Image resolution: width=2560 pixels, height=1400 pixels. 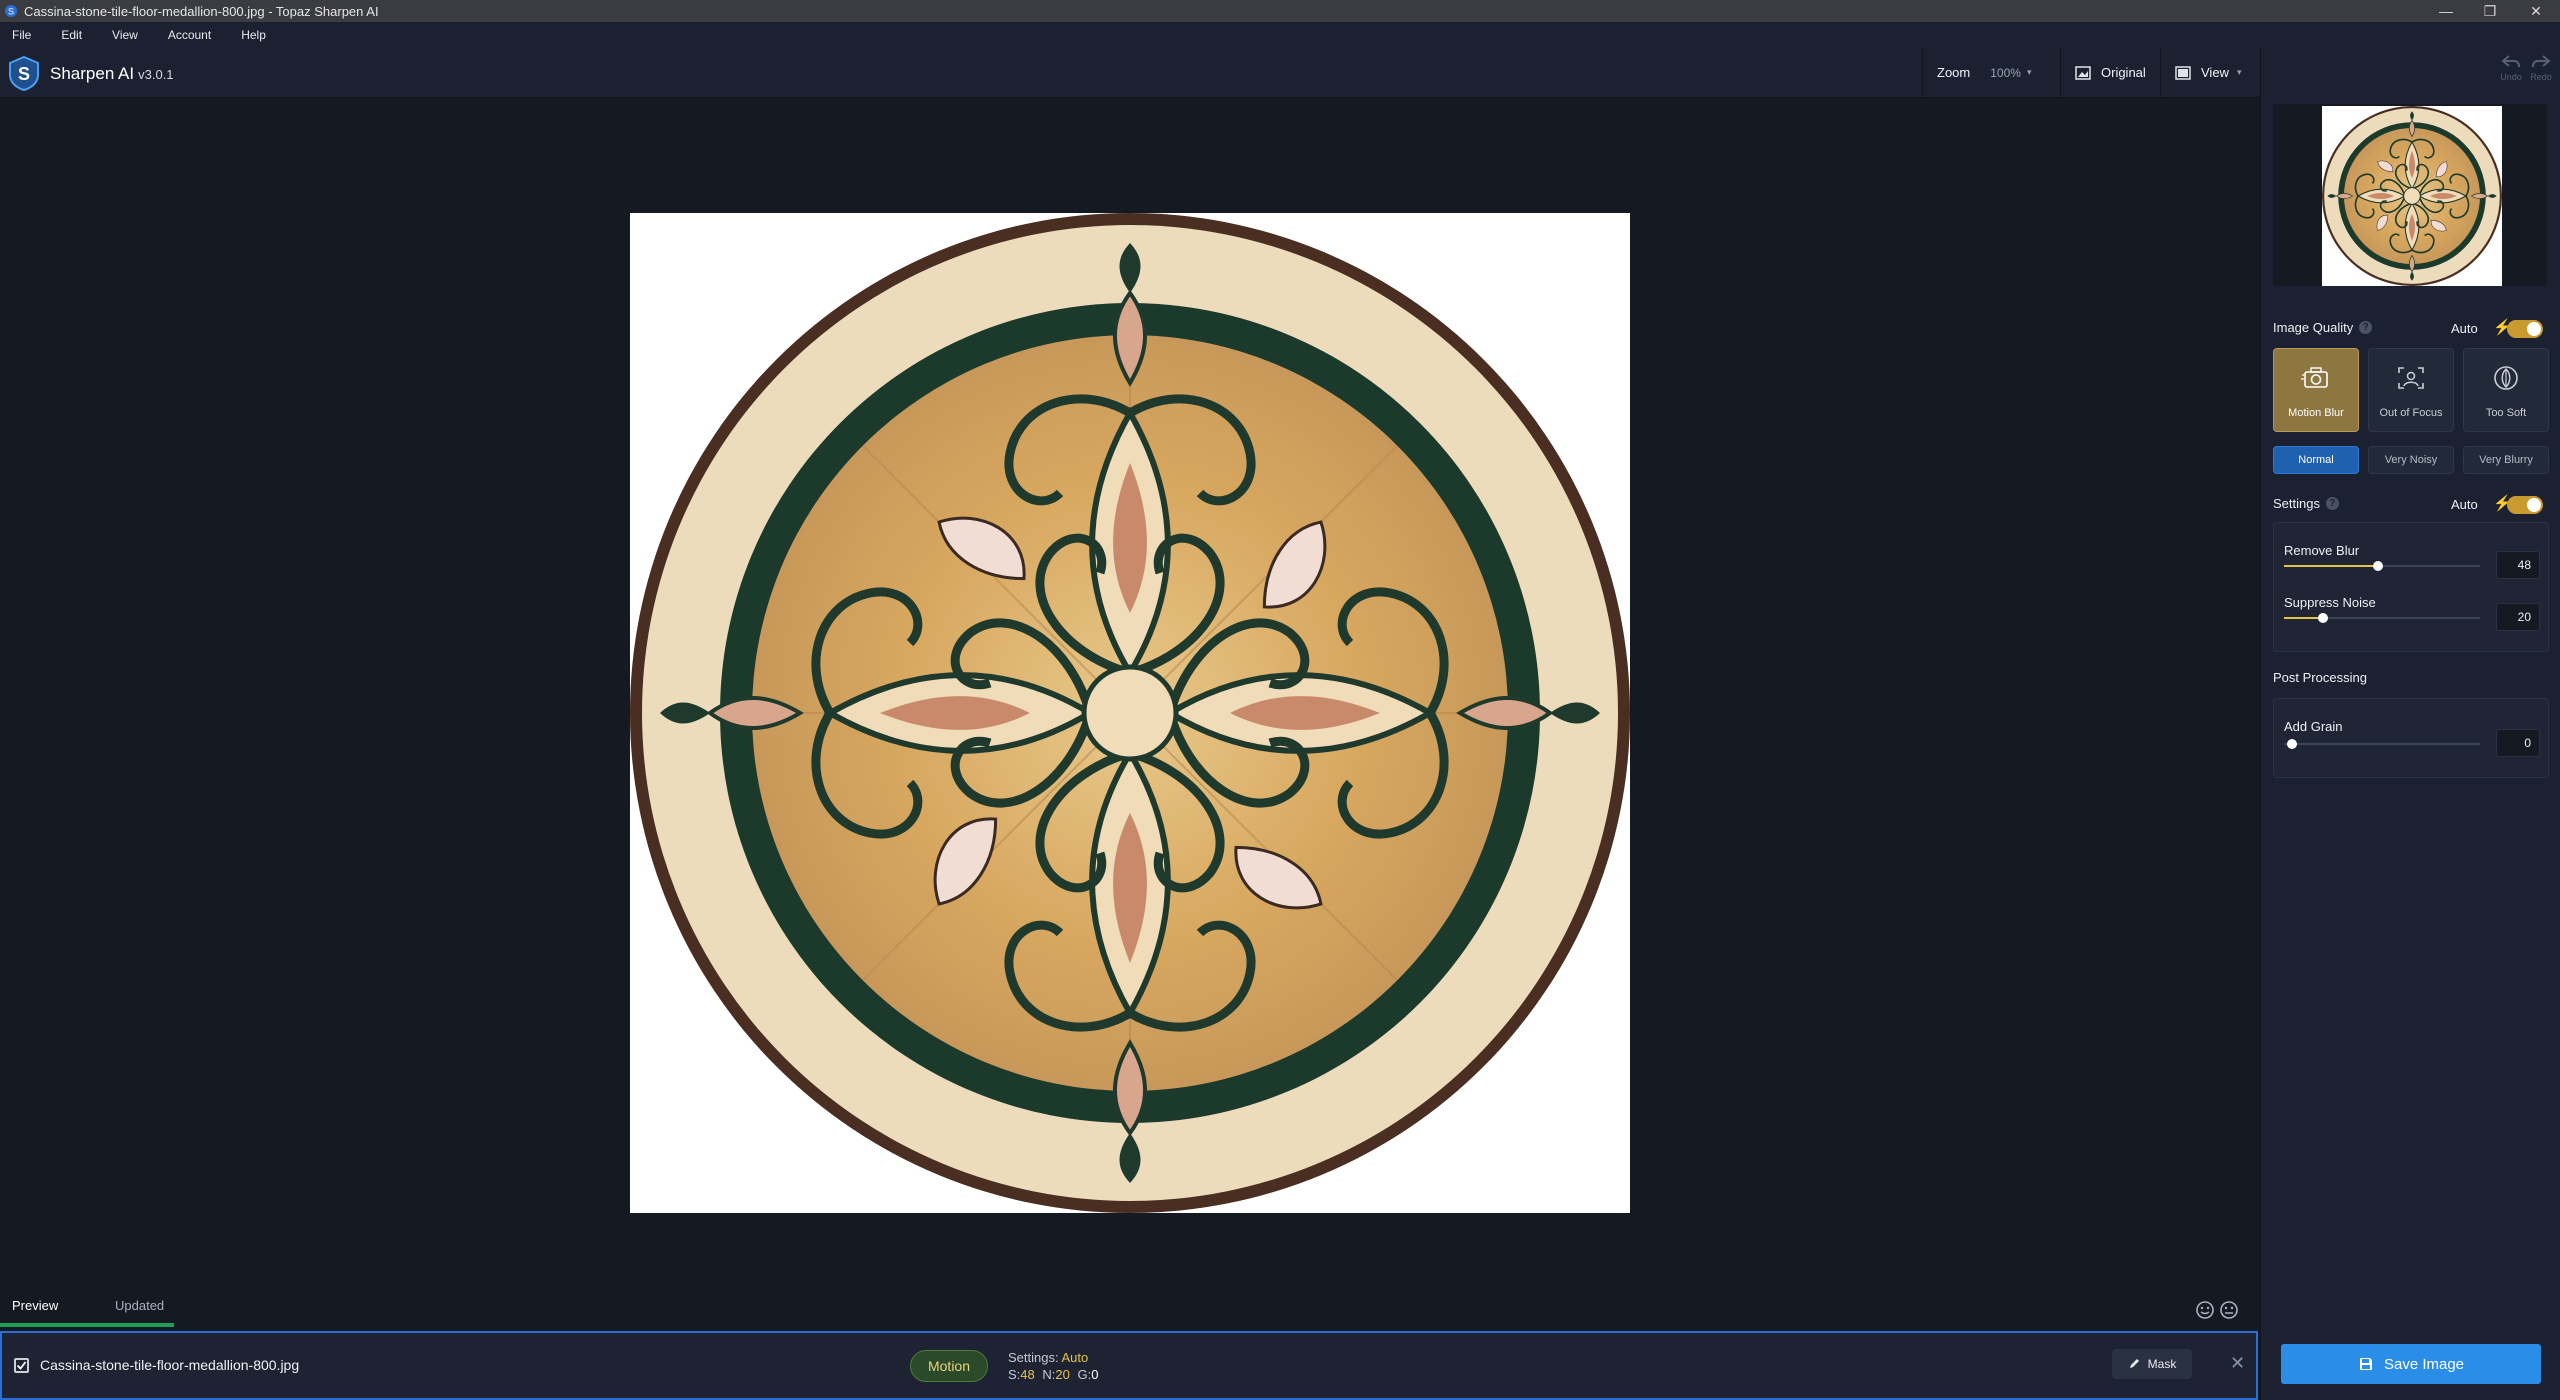 I want to click on post-processing-title: Post Processing, so click(x=2320, y=677).